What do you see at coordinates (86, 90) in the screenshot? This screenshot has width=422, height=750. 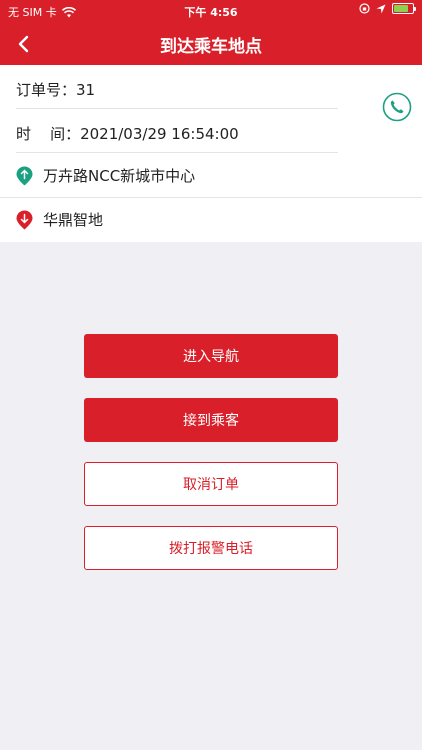 I see `order-number-value: 31` at bounding box center [86, 90].